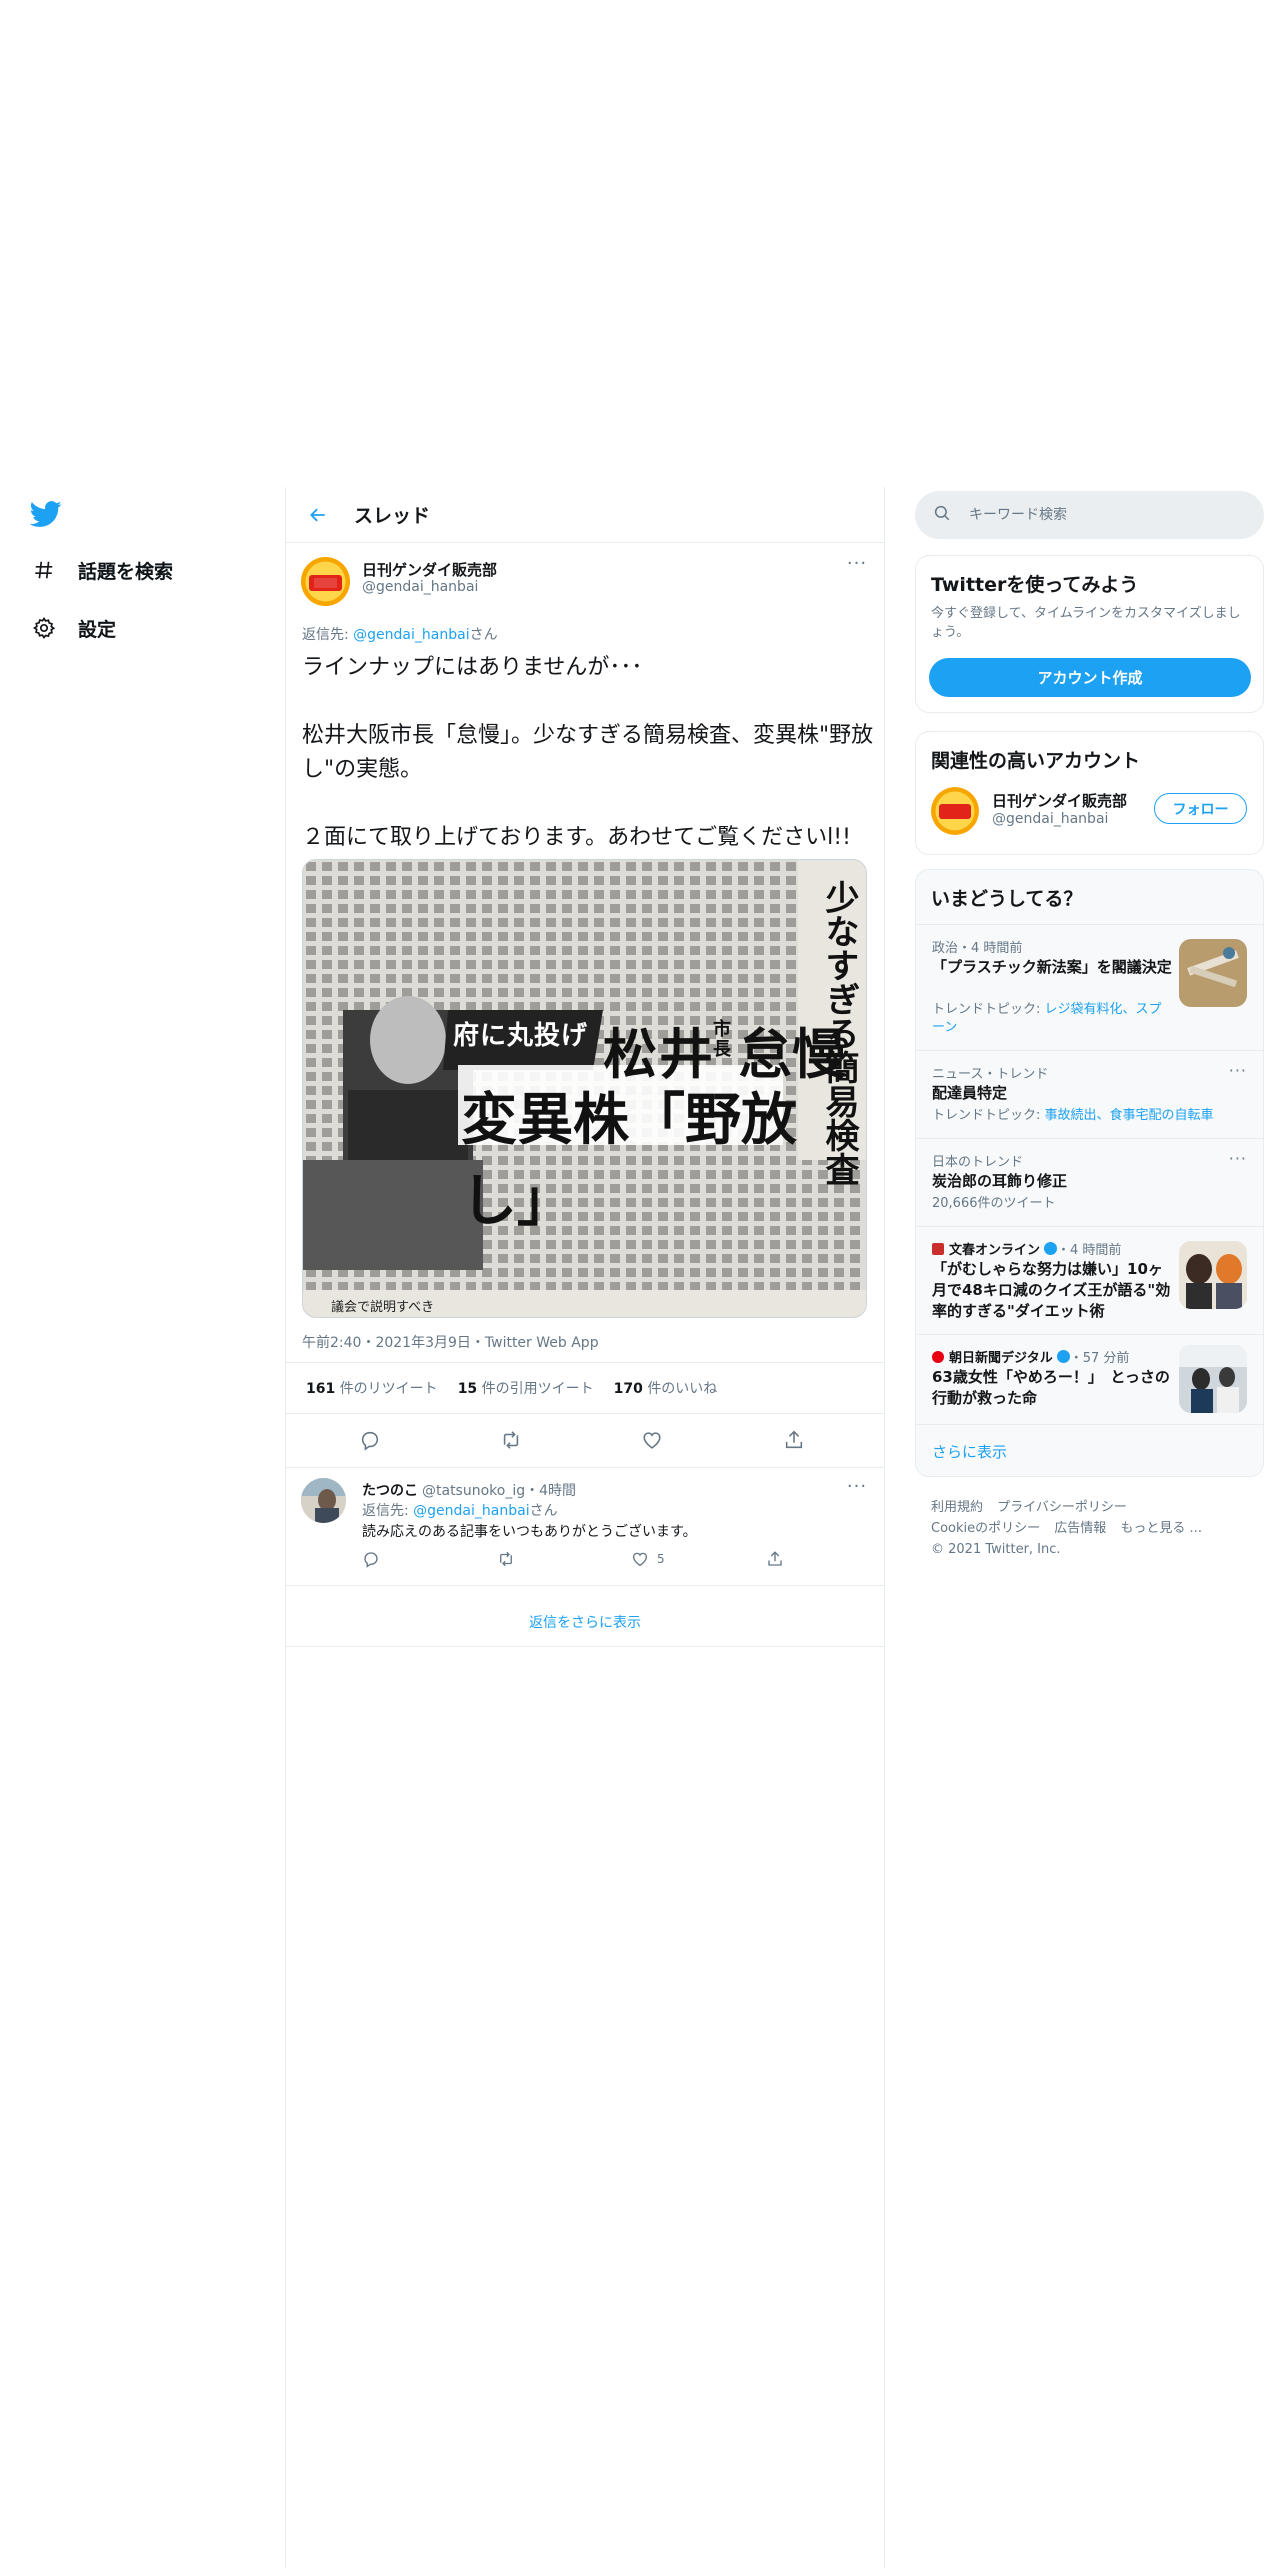 Image resolution: width=1284 pixels, height=2568 pixels. What do you see at coordinates (970, 1093) in the screenshot?
I see `trend-title: 配達員特定` at bounding box center [970, 1093].